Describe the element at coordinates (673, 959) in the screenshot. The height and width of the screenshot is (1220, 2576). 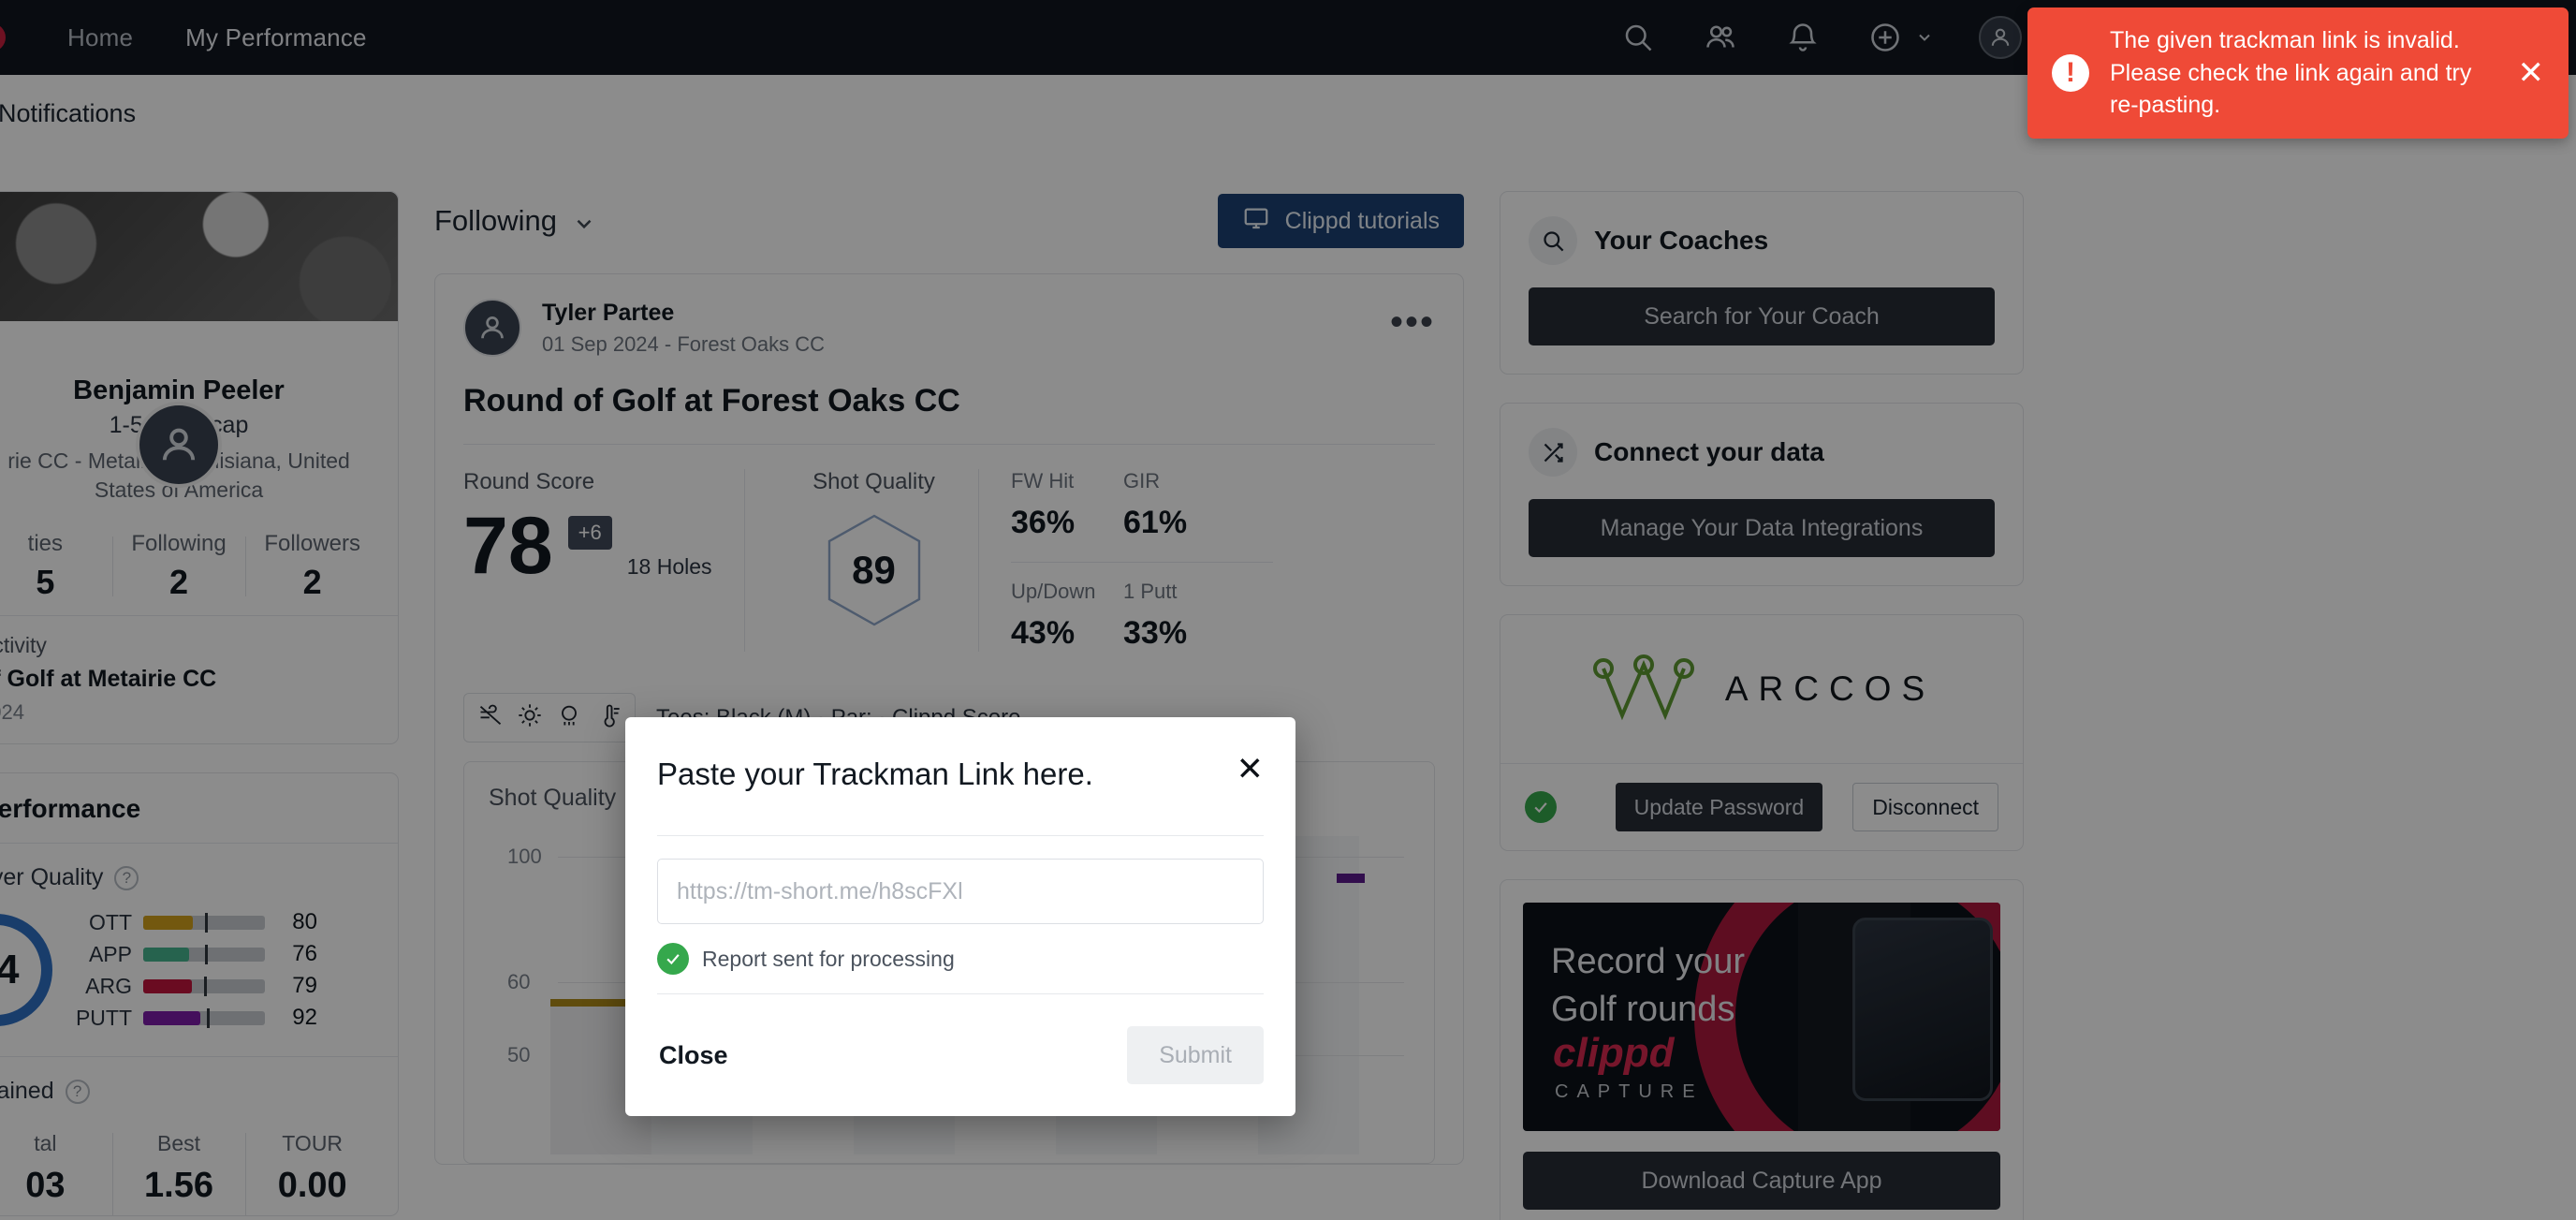
I see `check-circle-icon` at that location.